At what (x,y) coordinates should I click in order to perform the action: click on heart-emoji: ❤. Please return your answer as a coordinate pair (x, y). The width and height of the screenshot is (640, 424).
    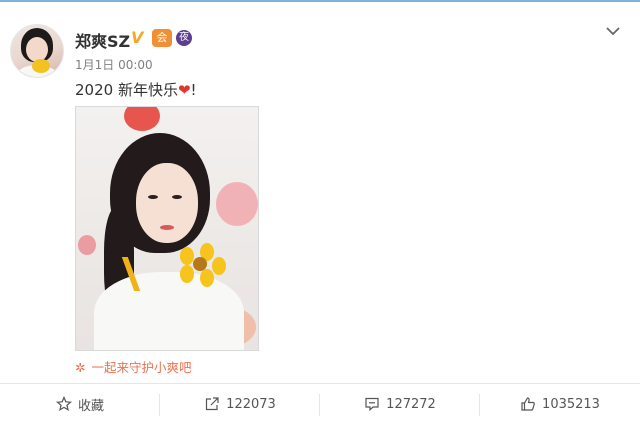
    Looking at the image, I should click on (184, 90).